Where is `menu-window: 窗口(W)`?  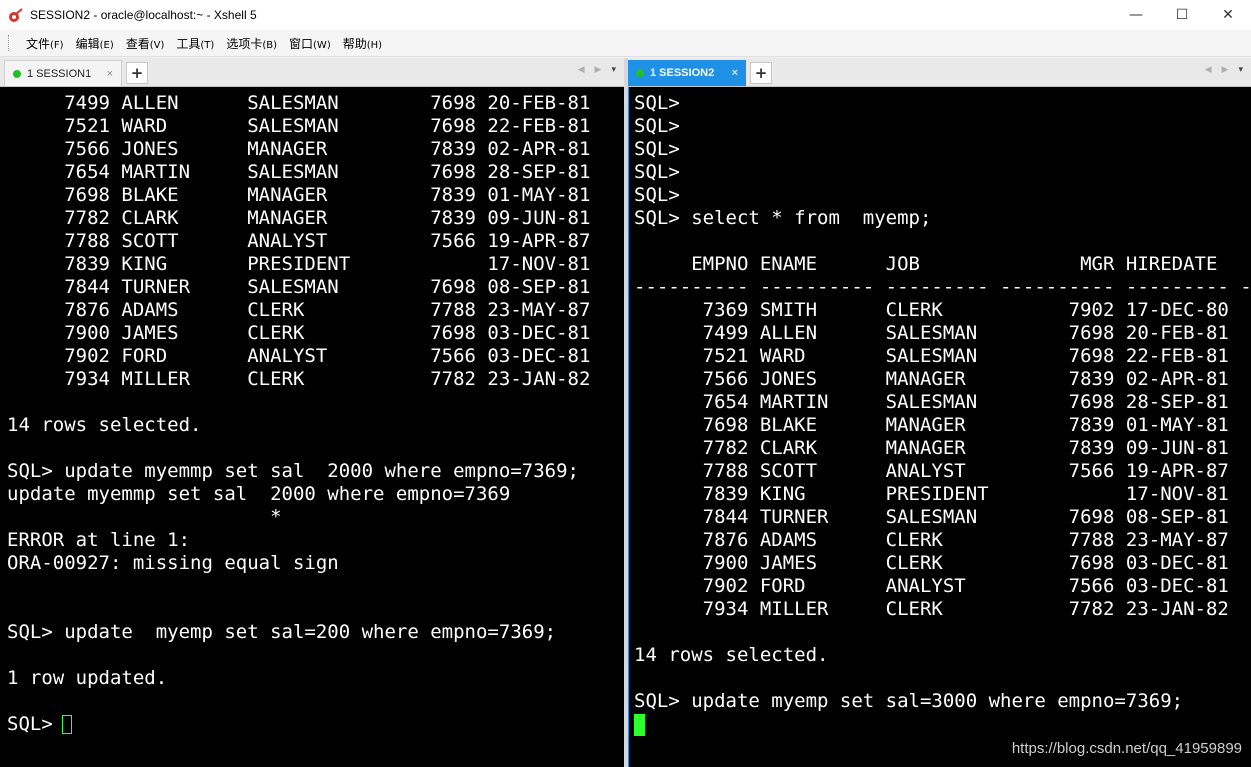 menu-window: 窗口(W) is located at coordinates (310, 43).